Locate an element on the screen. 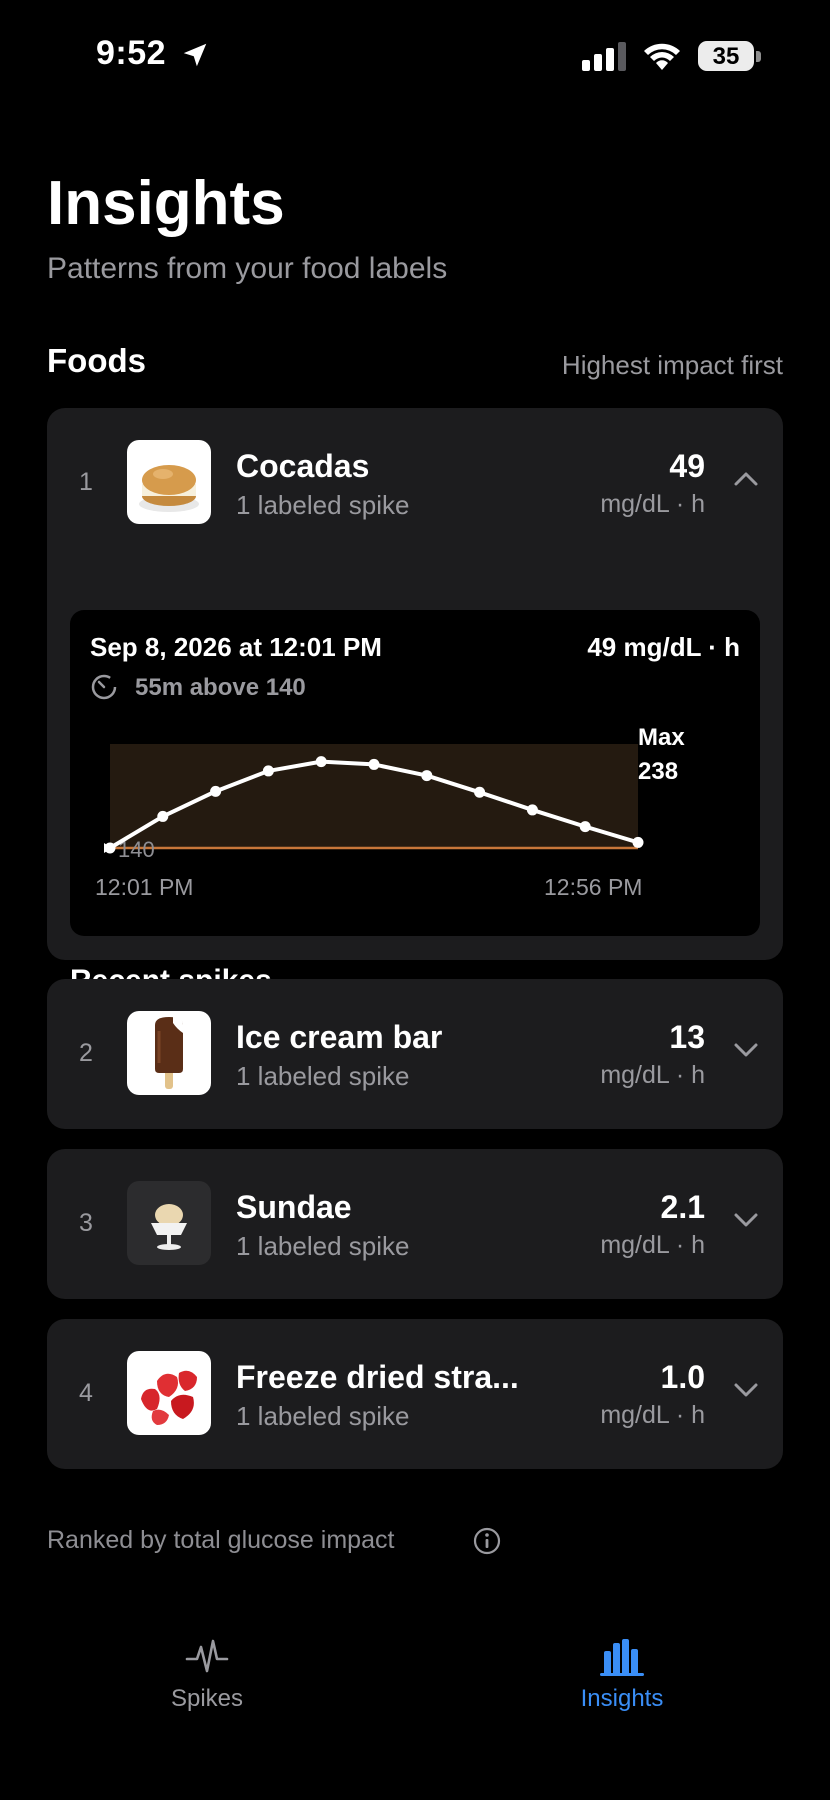 This screenshot has height=1800, width=830. status-time: 9:52 is located at coordinates (131, 53).